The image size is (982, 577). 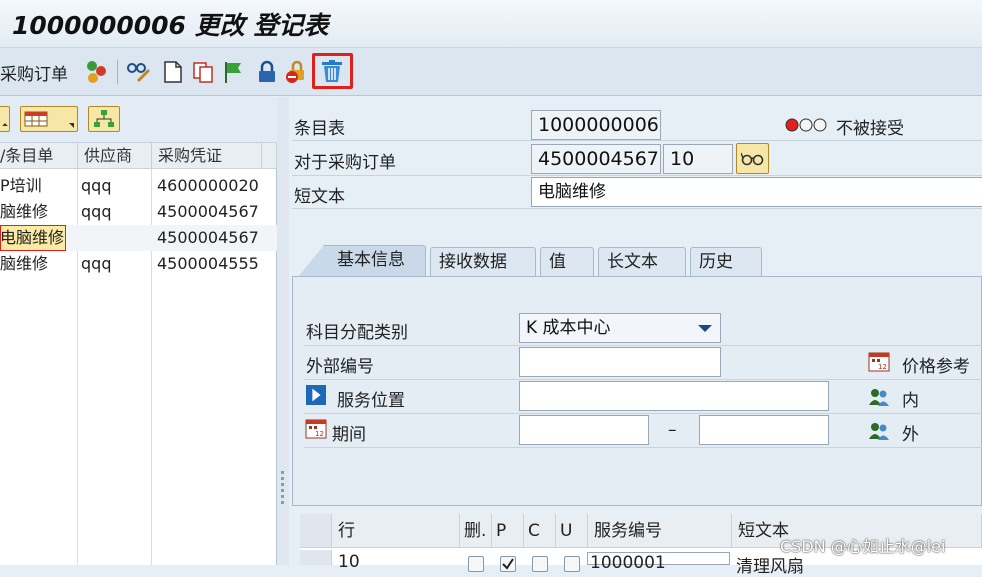 What do you see at coordinates (349, 435) in the screenshot?
I see `period-label: 期间` at bounding box center [349, 435].